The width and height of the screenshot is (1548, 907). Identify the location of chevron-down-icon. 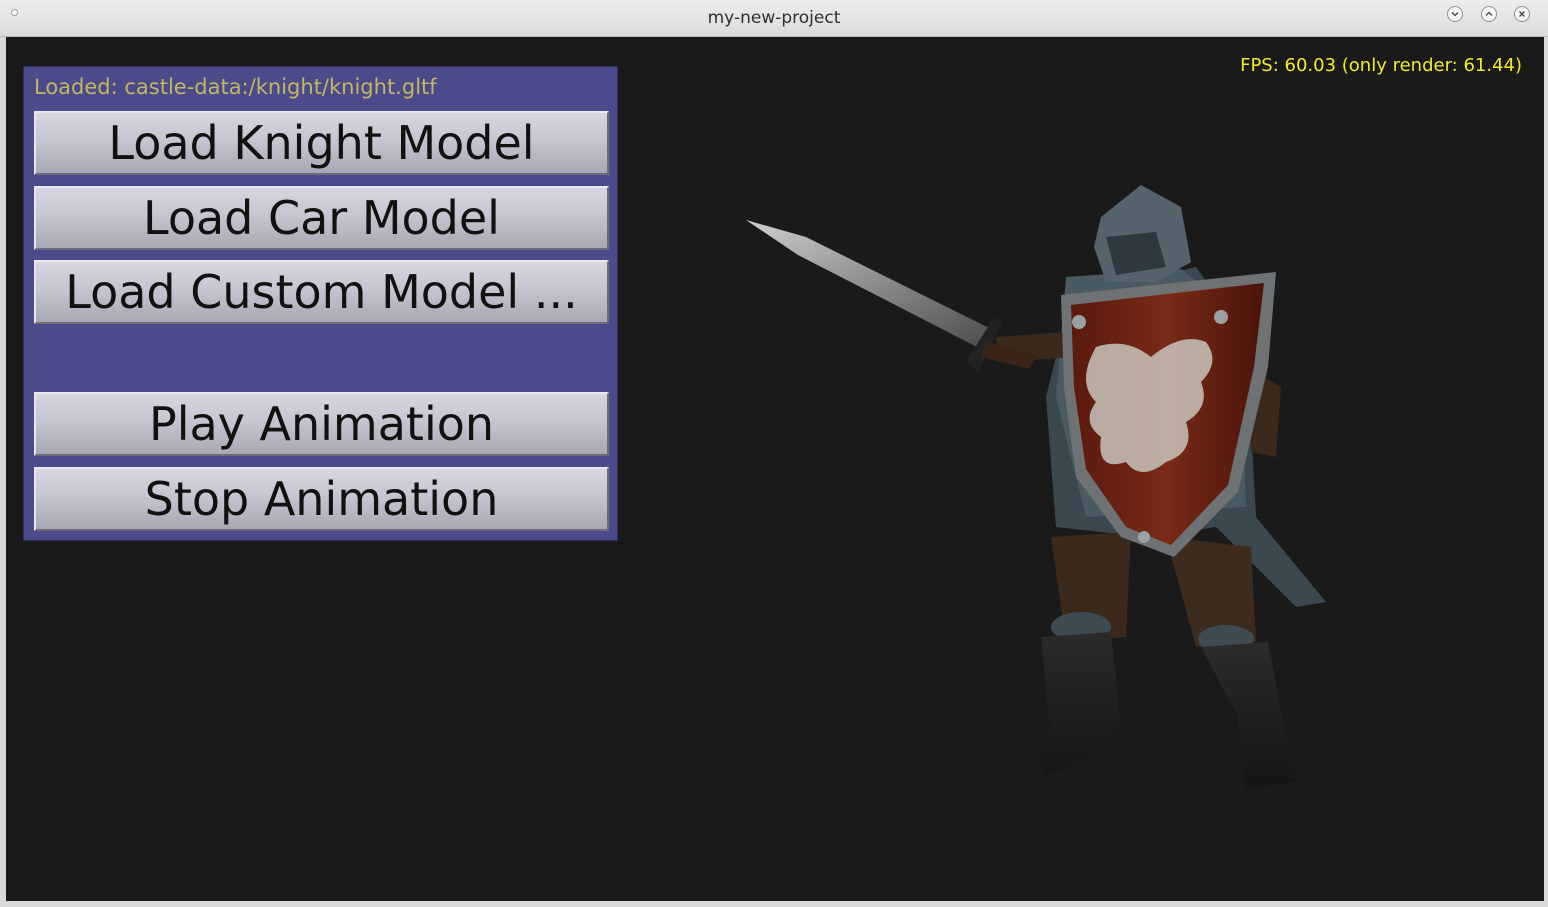
(1455, 14).